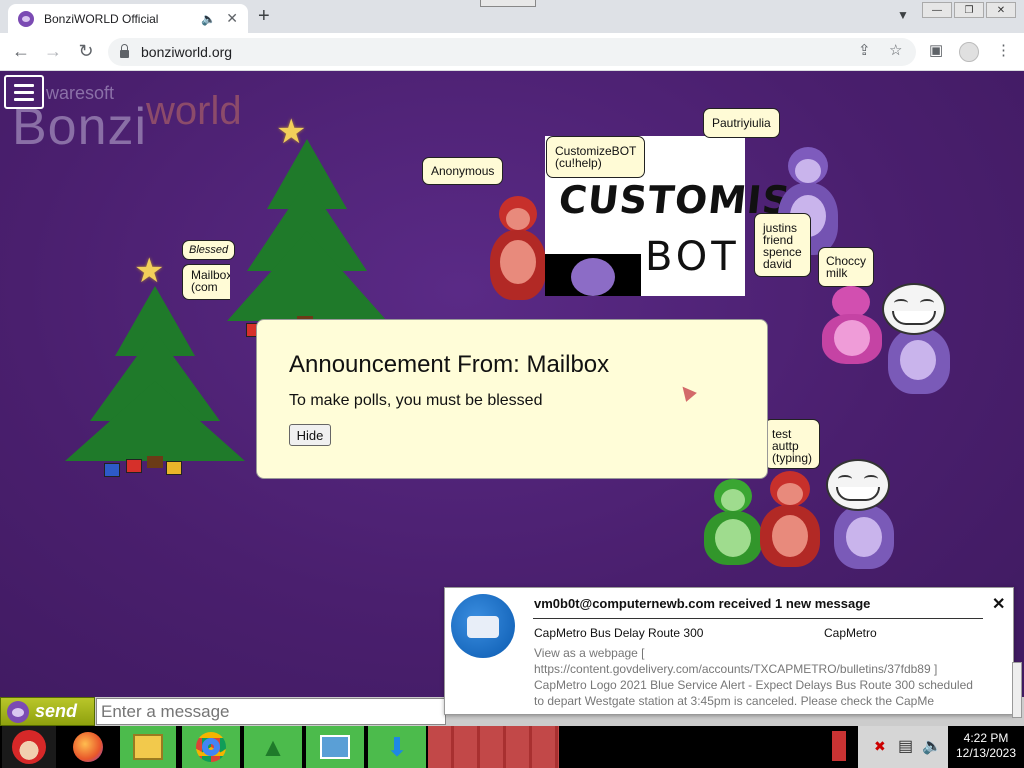 The height and width of the screenshot is (768, 1024). What do you see at coordinates (998, 604) in the screenshot?
I see `notification-close-icon: ✕` at bounding box center [998, 604].